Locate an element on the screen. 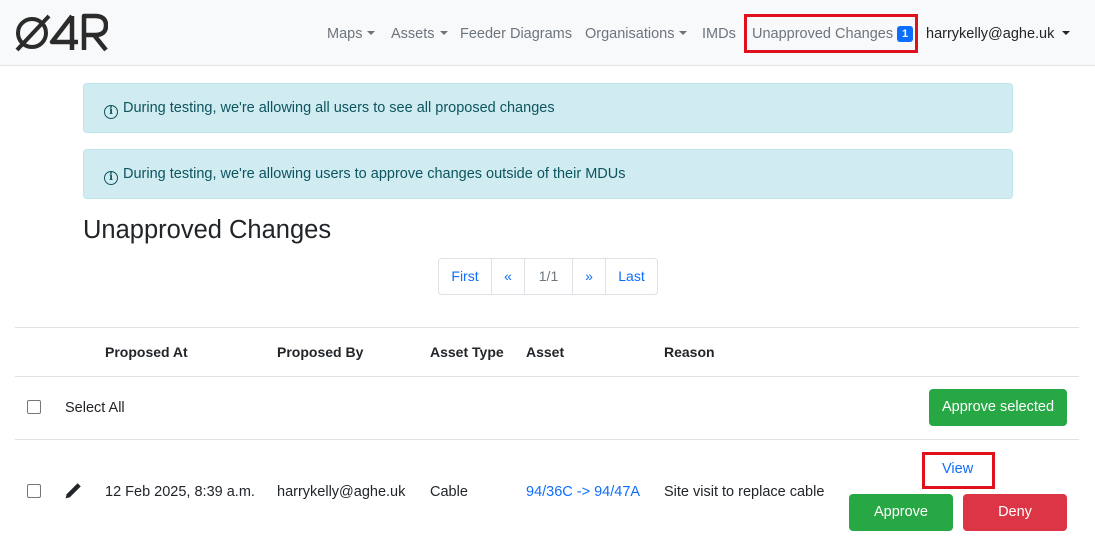 This screenshot has height=553, width=1095. app-logo is located at coordinates (61, 33).